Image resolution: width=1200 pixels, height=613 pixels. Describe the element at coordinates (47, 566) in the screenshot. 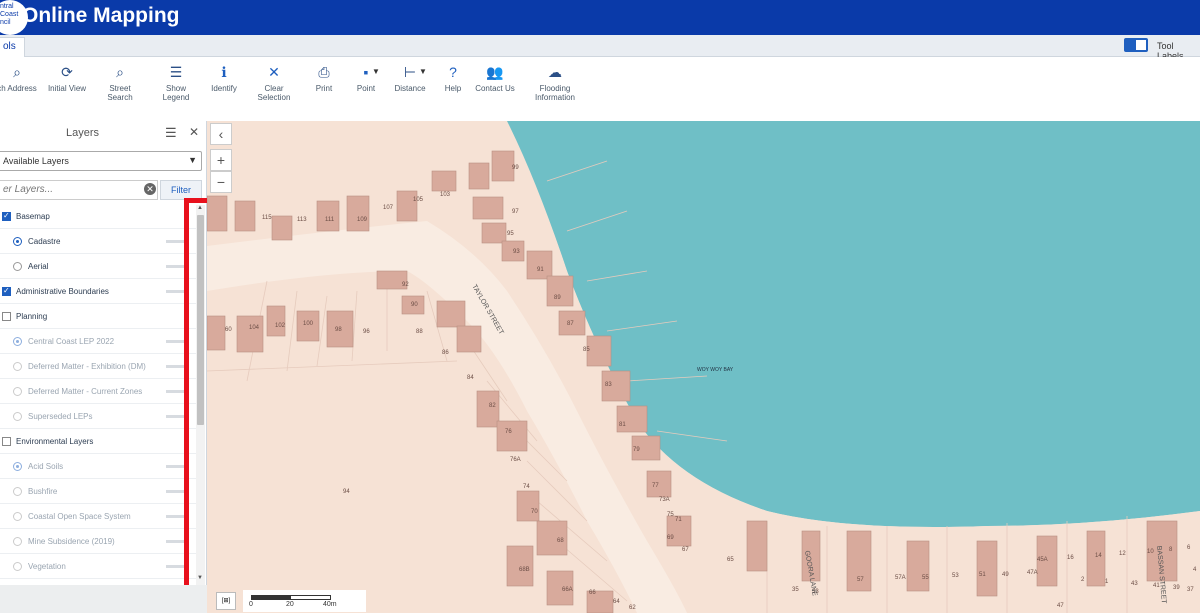

I see `layer-label: Vegetation` at that location.